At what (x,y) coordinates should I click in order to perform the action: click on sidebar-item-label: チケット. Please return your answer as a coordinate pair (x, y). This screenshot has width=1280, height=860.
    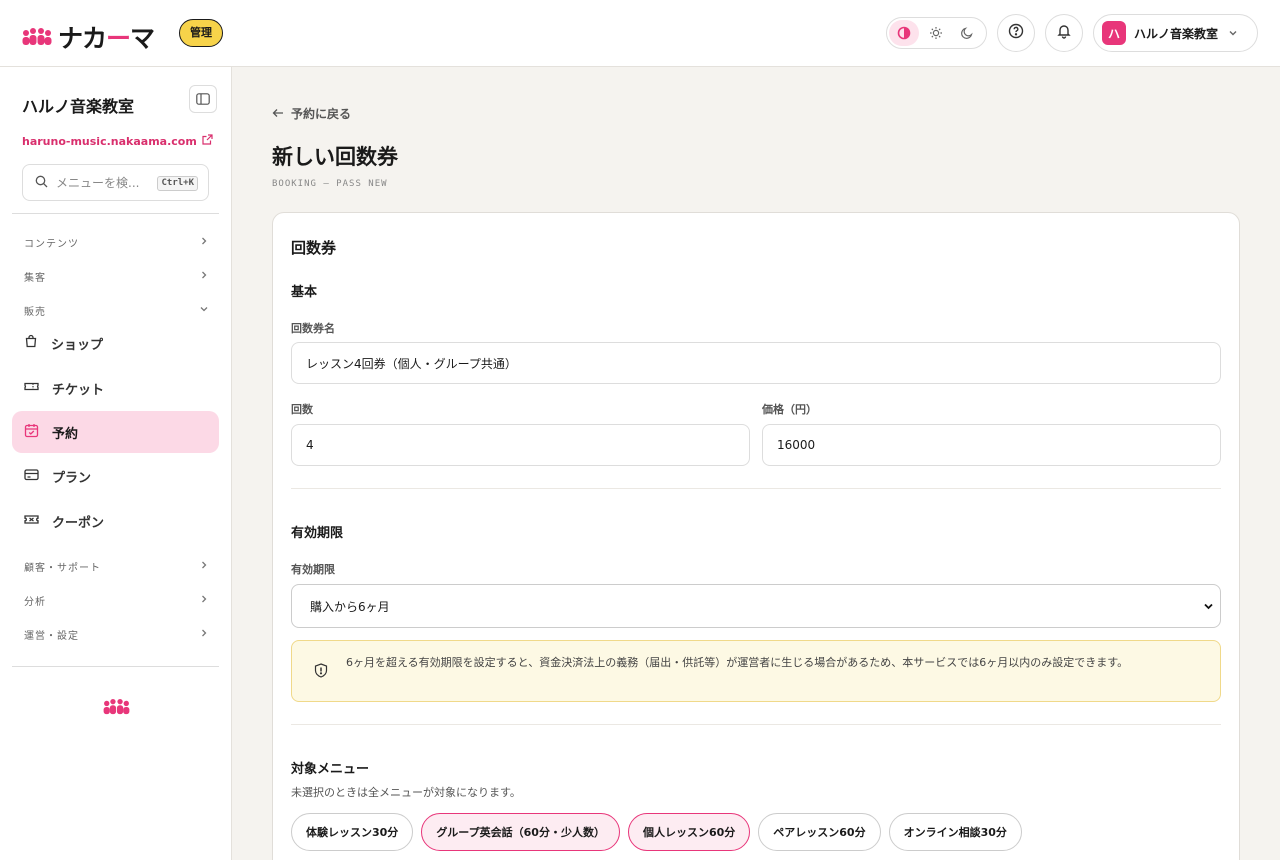
    Looking at the image, I should click on (78, 390).